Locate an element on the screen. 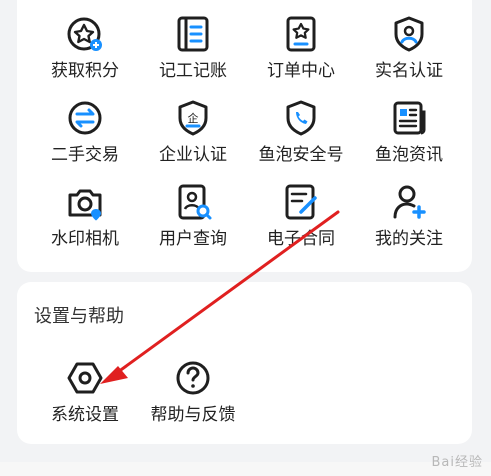  real-name-verify-button: 实名认证 is located at coordinates (409, 48).